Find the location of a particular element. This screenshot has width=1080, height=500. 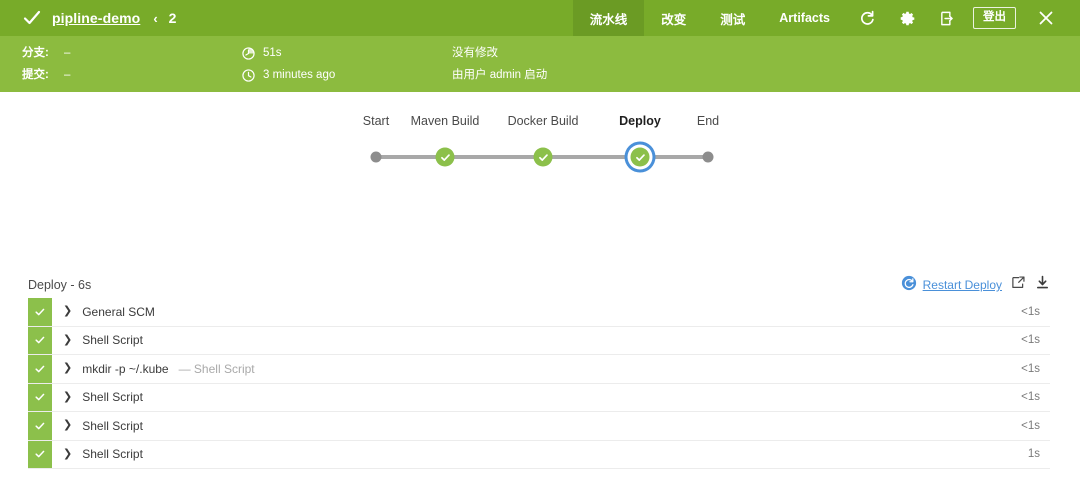

duration-icon is located at coordinates (248, 53).